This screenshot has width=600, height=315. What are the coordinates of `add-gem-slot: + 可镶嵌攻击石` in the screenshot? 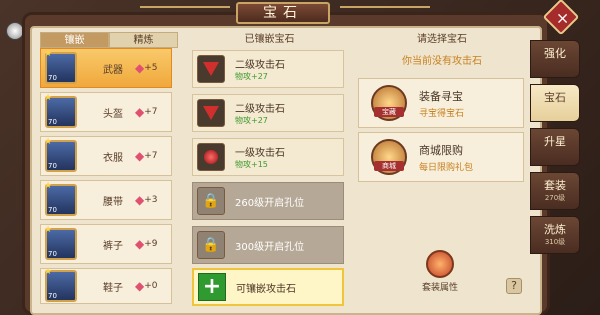 It's located at (268, 287).